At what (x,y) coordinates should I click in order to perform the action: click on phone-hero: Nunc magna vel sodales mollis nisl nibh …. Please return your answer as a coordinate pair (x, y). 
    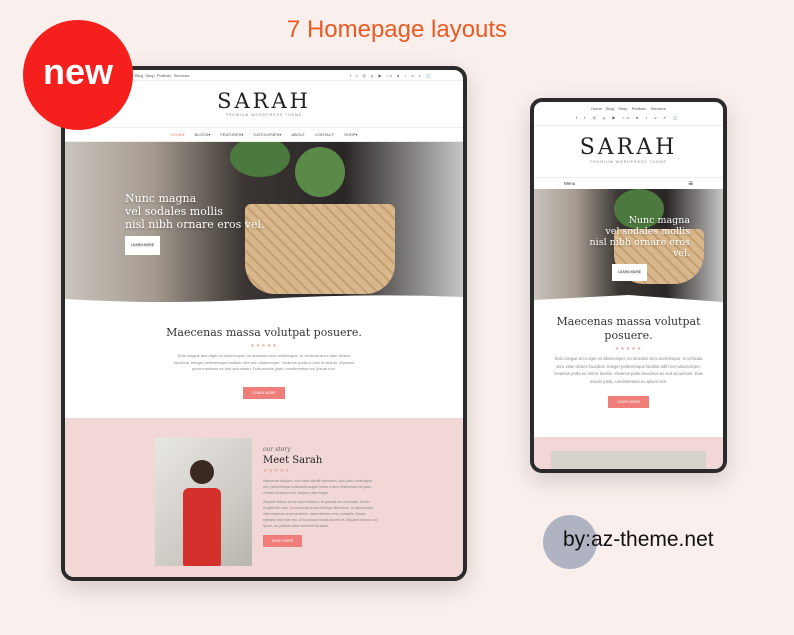
    Looking at the image, I should click on (628, 246).